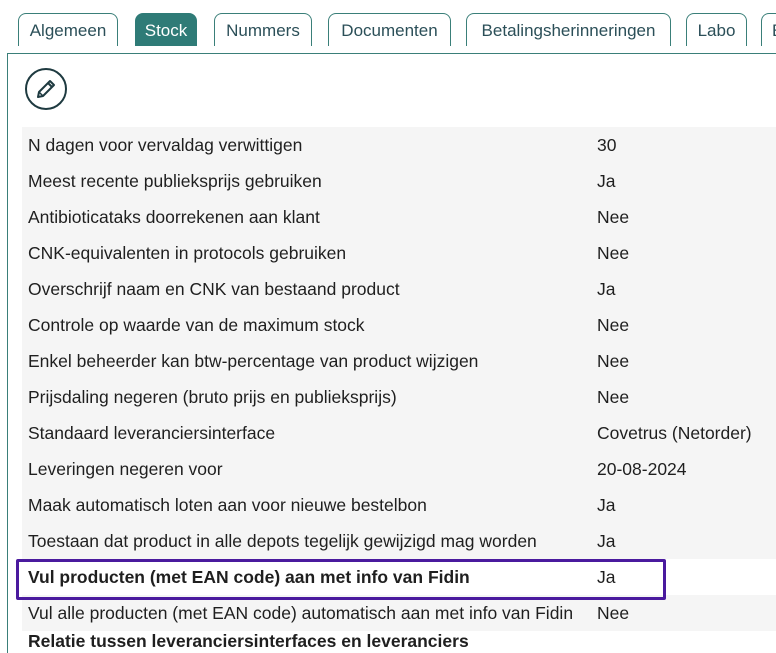  Describe the element at coordinates (607, 145) in the screenshot. I see `setting-value: 30` at that location.